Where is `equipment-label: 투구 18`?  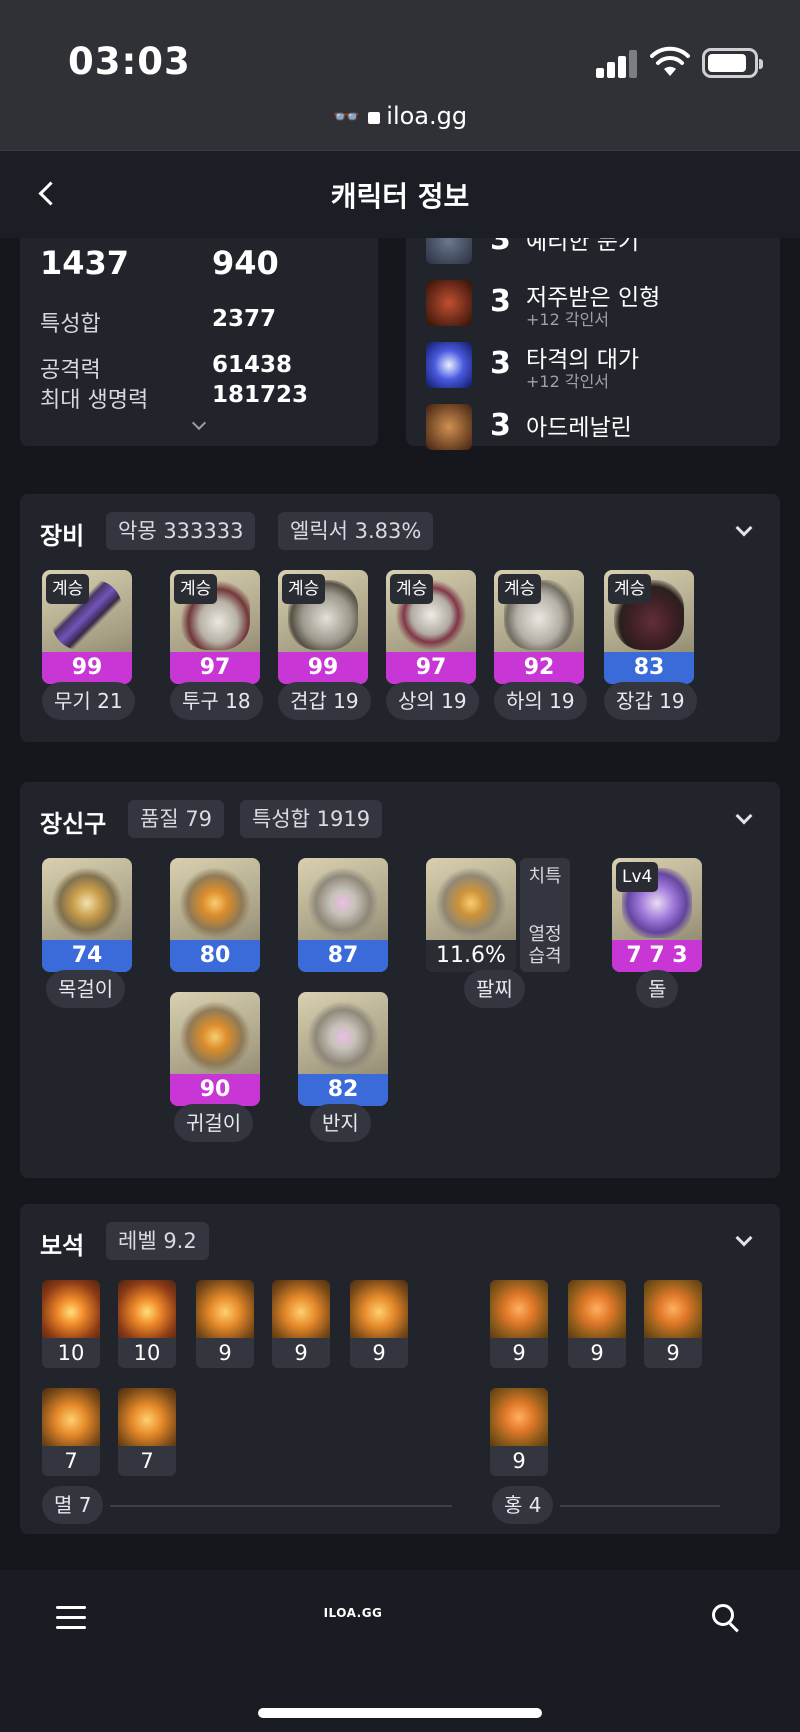 equipment-label: 투구 18 is located at coordinates (216, 701).